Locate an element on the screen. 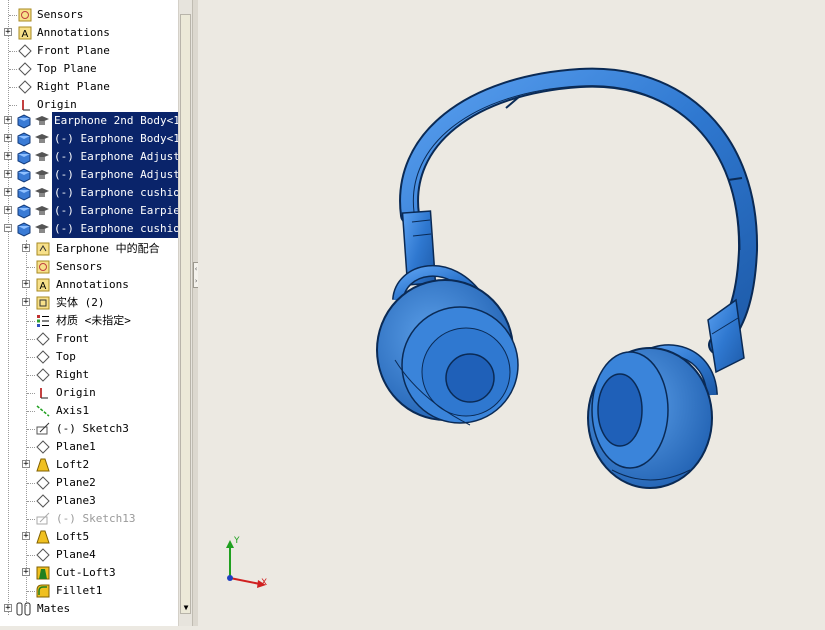 The image size is (825, 630). tree-item-component: + (-) Earphone cushion is located at coordinates (89, 193).